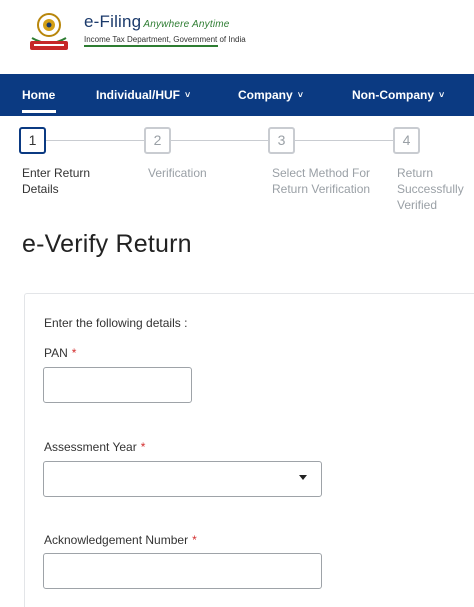 Image resolution: width=474 pixels, height=607 pixels. Describe the element at coordinates (95, 447) in the screenshot. I see `assessment-year-label: Assessment Year *` at that location.